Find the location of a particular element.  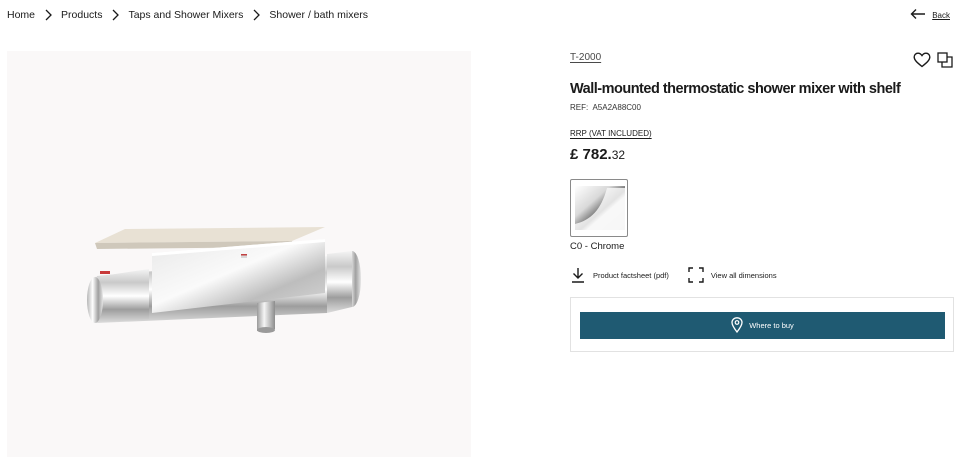

compare-icon is located at coordinates (945, 60).